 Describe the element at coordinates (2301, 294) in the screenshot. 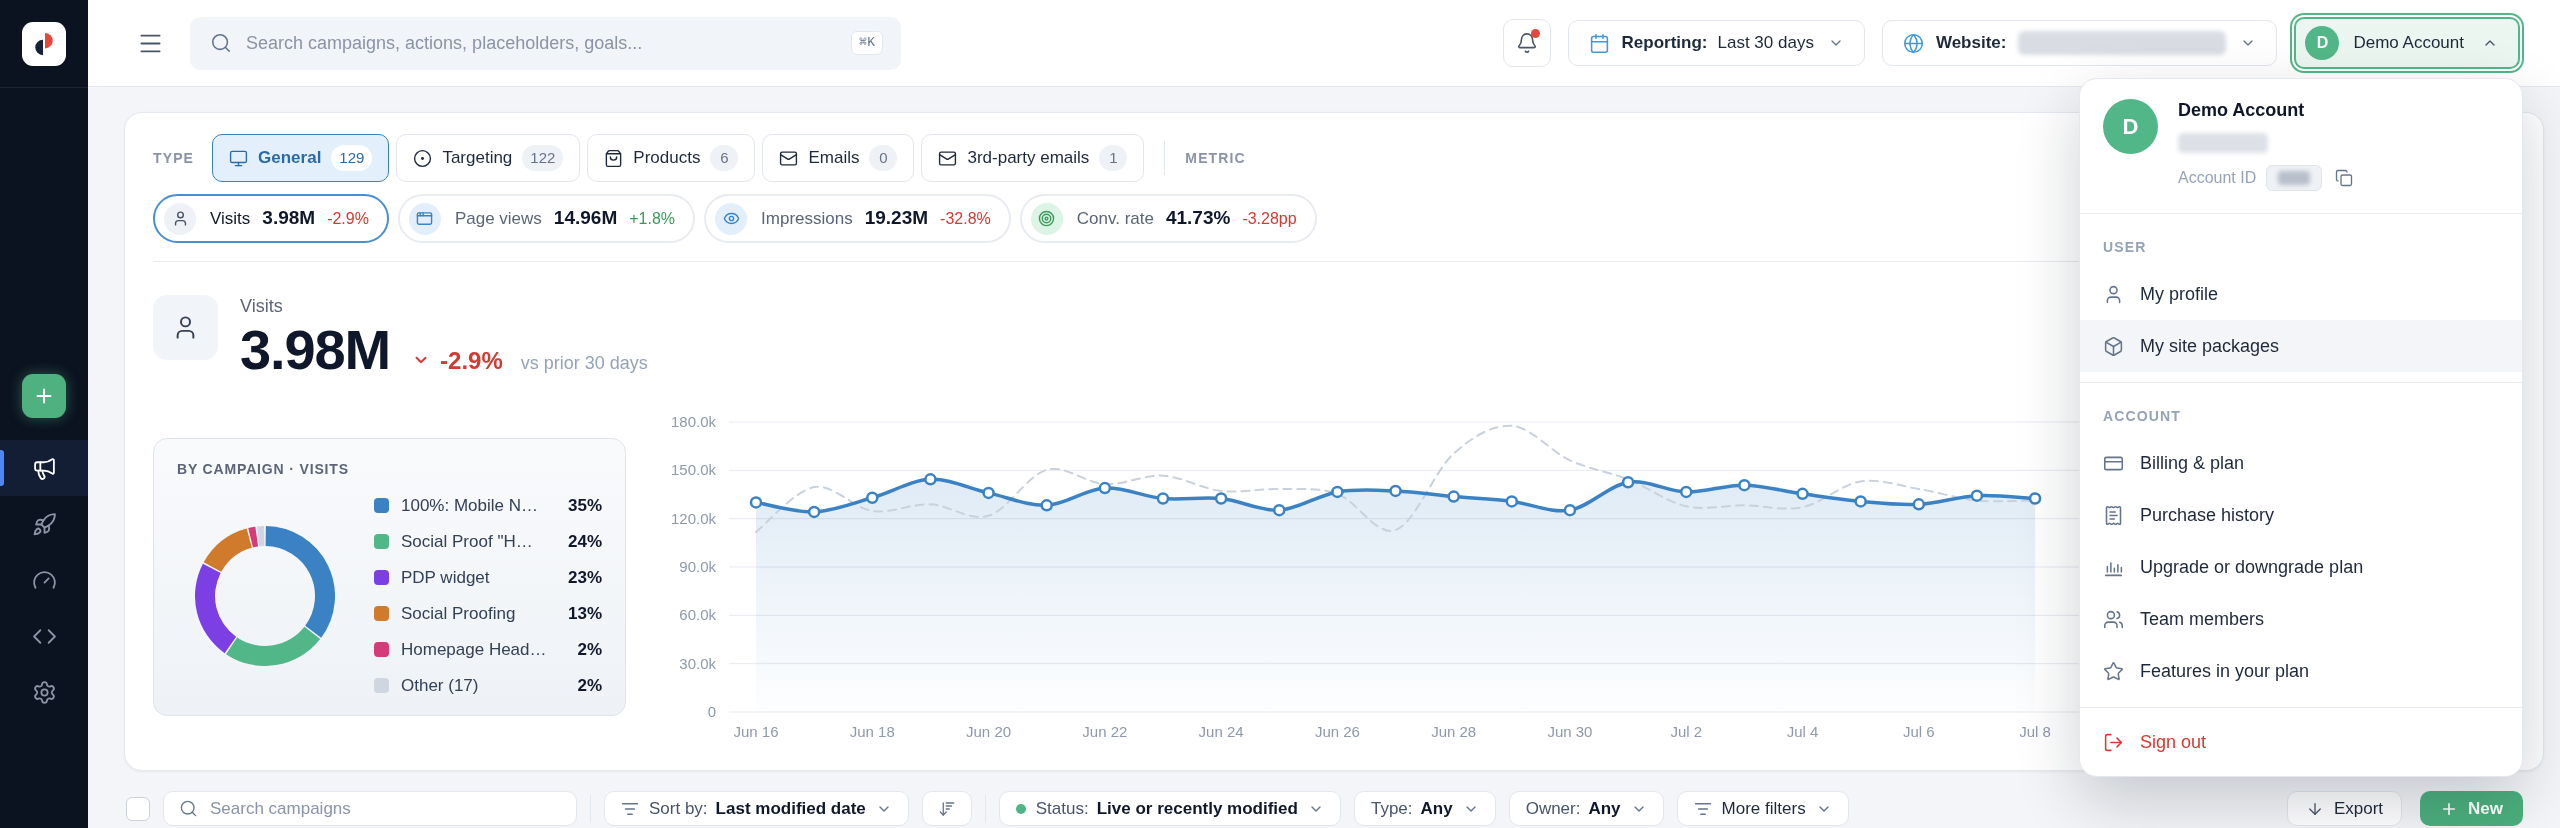

I see `menu-item: My profile` at that location.